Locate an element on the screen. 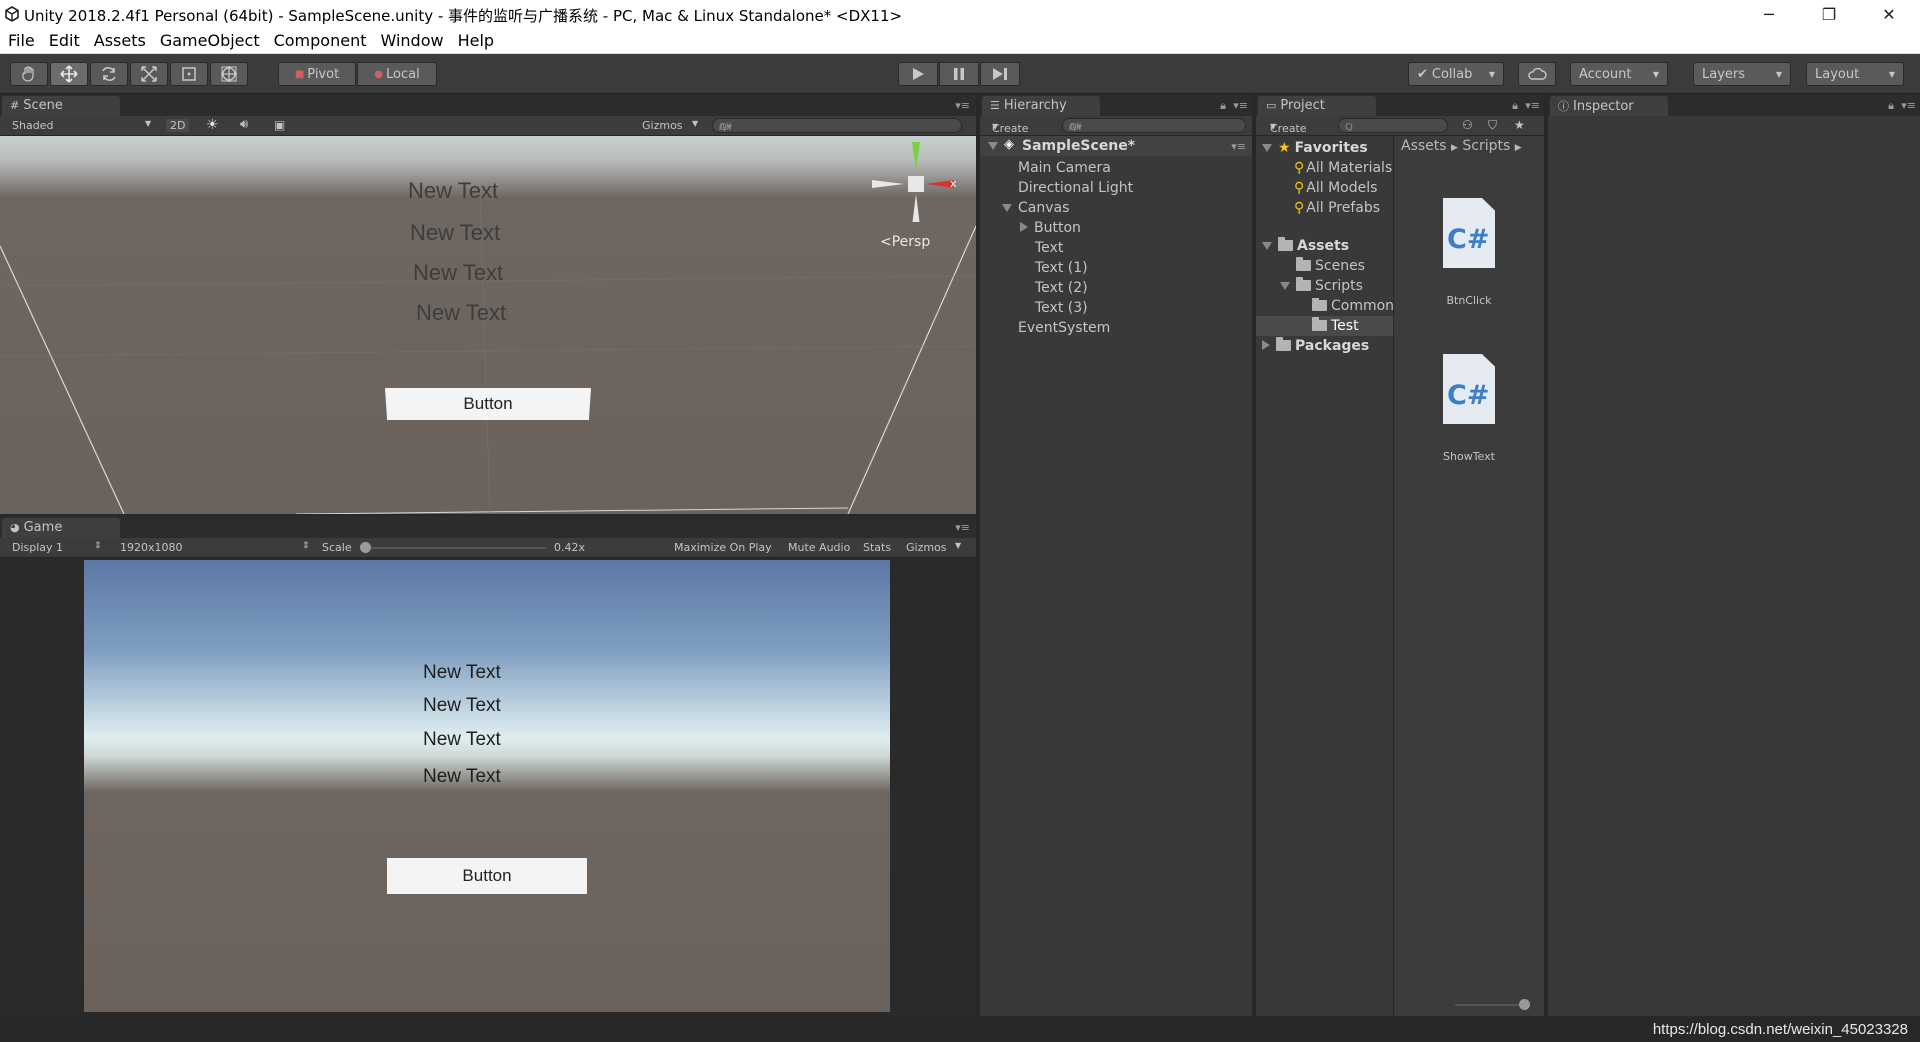 The image size is (1920, 1042). hierarchy-search-input: Q▾ All is located at coordinates (1154, 125).